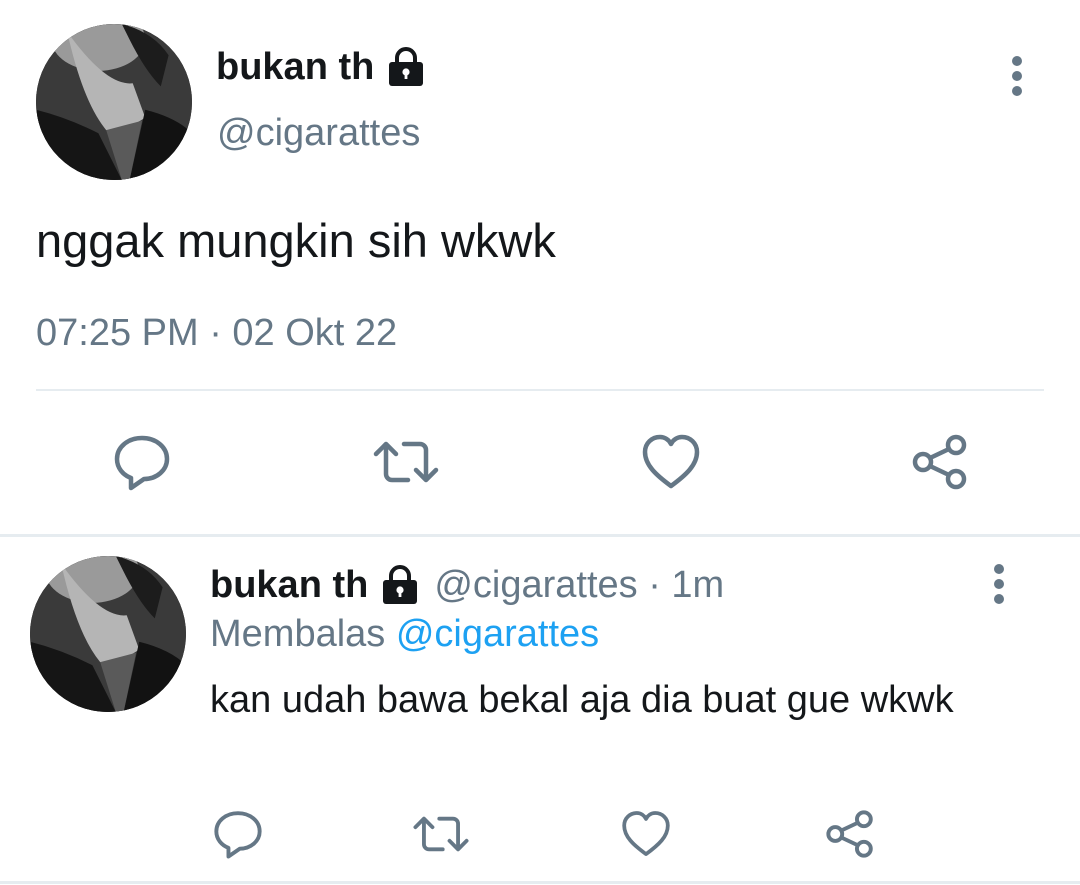 This screenshot has width=1080, height=885. What do you see at coordinates (497, 634) in the screenshot?
I see `mention-link: @cigarattes` at bounding box center [497, 634].